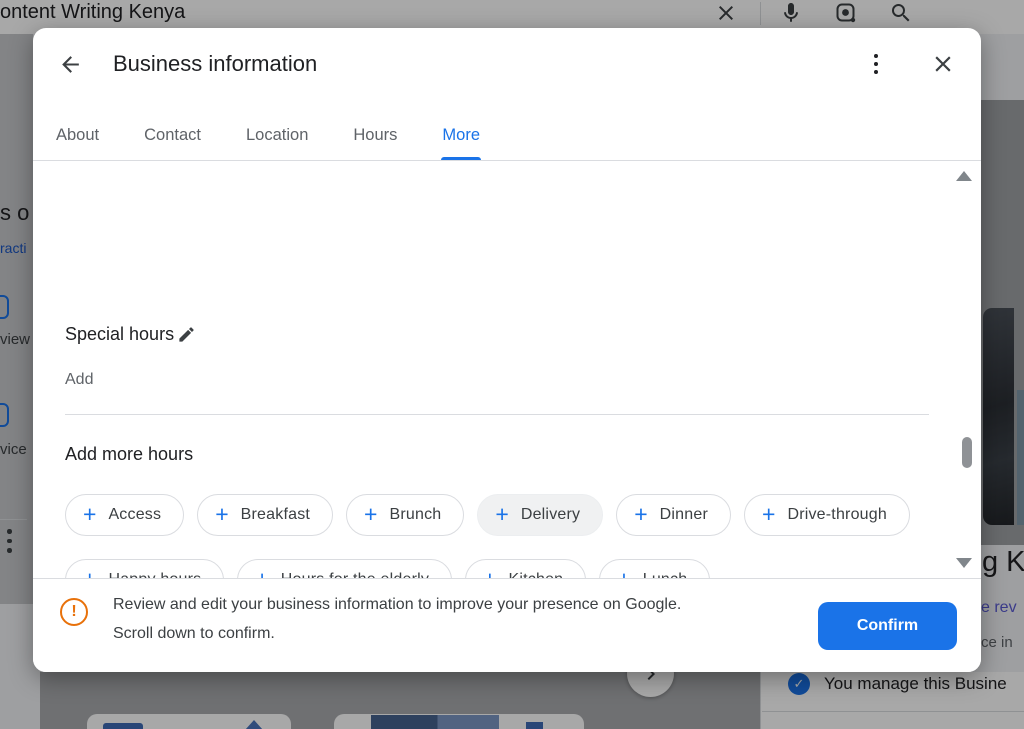 Image resolution: width=1024 pixels, height=729 pixels. I want to click on chip-label: Breakfast, so click(275, 514).